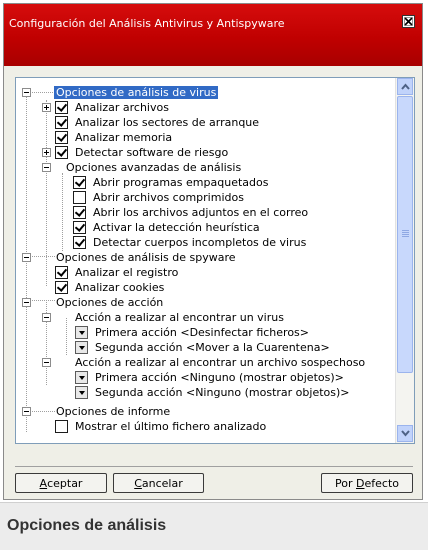 Image resolution: width=428 pixels, height=550 pixels. I want to click on caption-bar: Opciones de análisis, so click(214, 526).